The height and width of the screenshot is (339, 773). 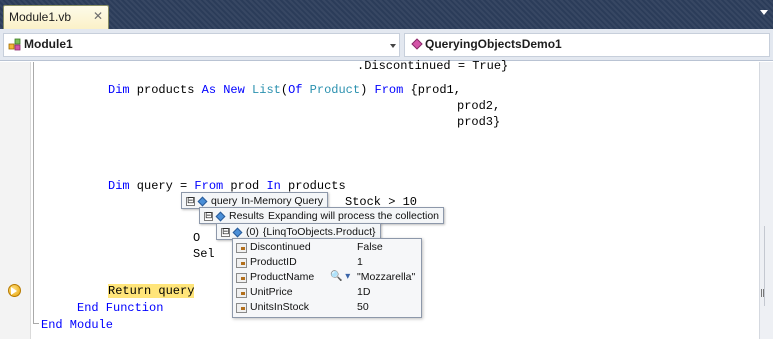 What do you see at coordinates (479, 106) in the screenshot?
I see `code-line-prod2: prod2,` at bounding box center [479, 106].